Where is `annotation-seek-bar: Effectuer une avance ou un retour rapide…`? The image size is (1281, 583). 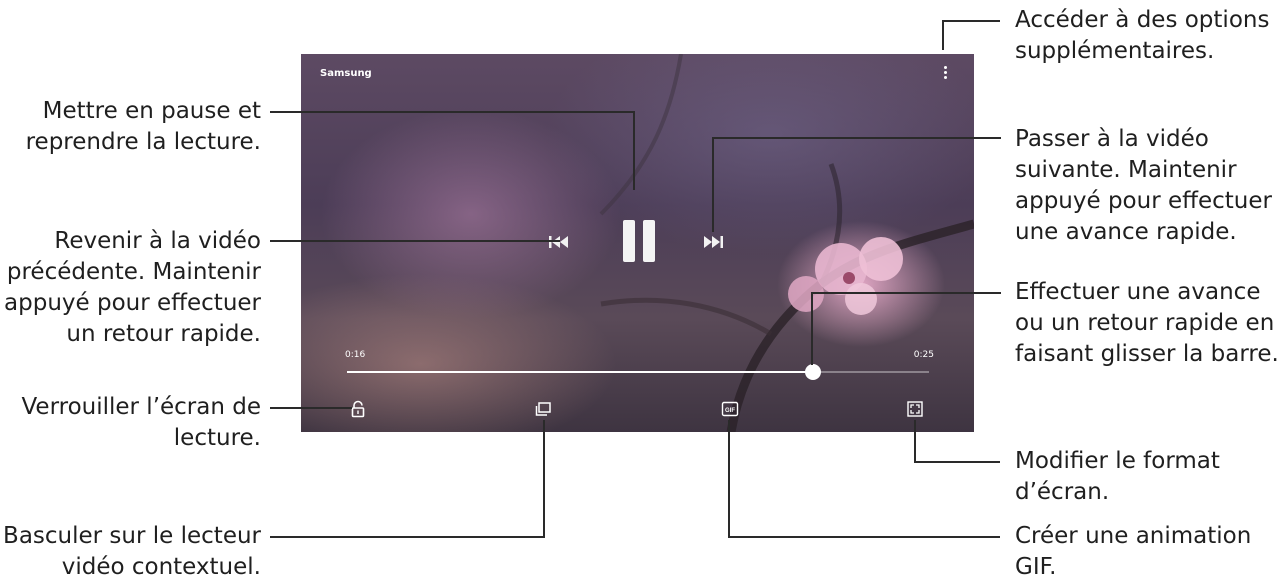
annotation-seek-bar: Effectuer une avance ou un retour rapide… is located at coordinates (1147, 323).